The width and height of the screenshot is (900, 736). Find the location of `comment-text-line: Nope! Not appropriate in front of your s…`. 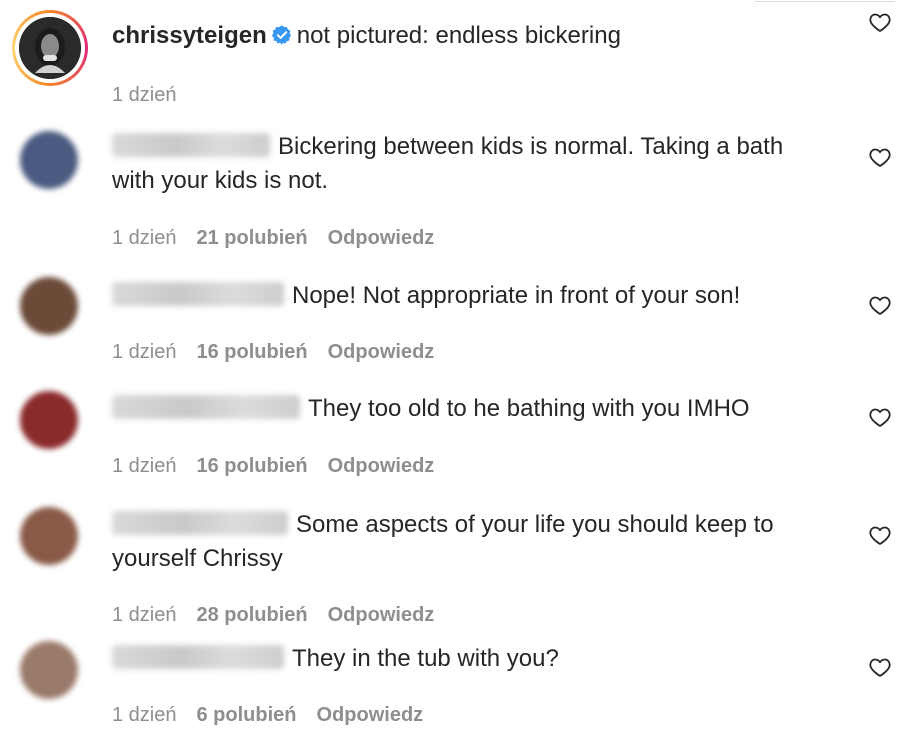

comment-text-line: Nope! Not appropriate in front of your s… is located at coordinates (426, 296).